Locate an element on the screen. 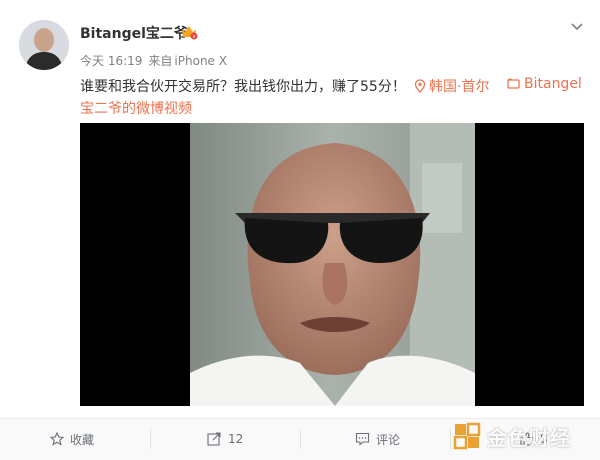  comment-icon is located at coordinates (362, 439).